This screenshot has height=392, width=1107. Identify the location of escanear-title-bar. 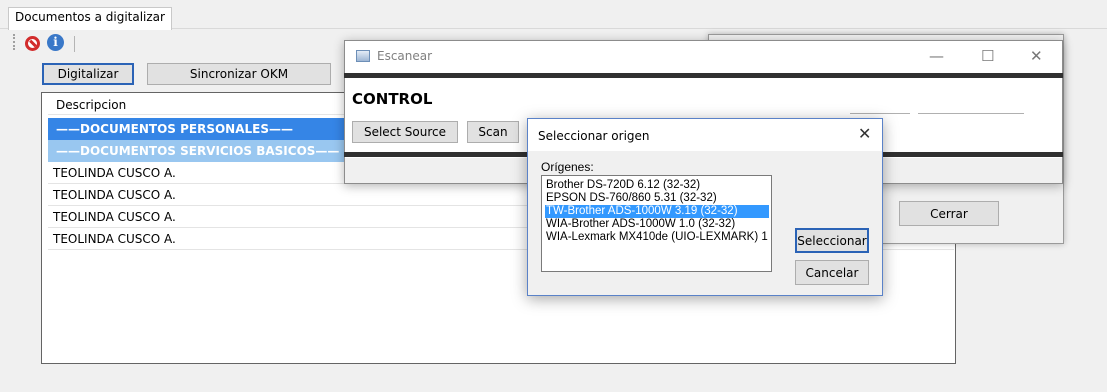
(703, 57).